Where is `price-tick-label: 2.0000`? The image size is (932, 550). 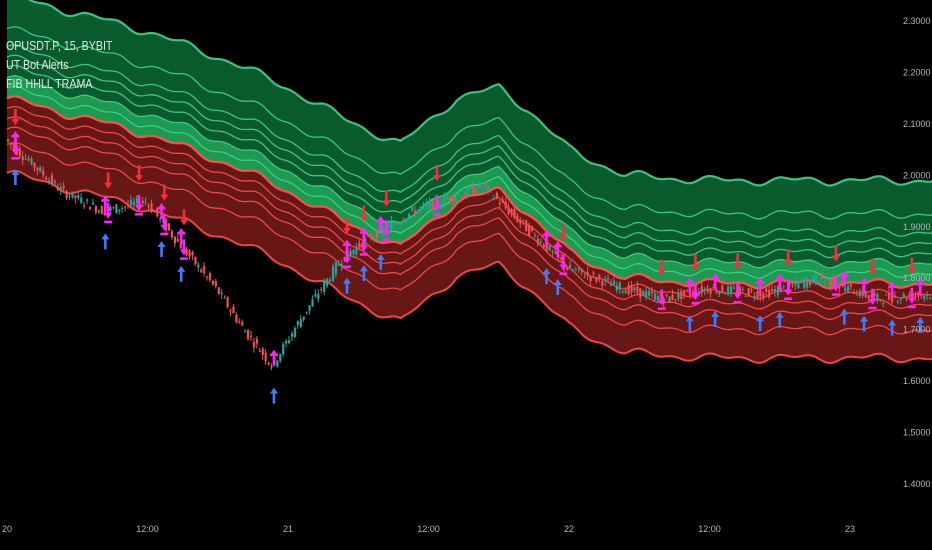 price-tick-label: 2.0000 is located at coordinates (917, 175).